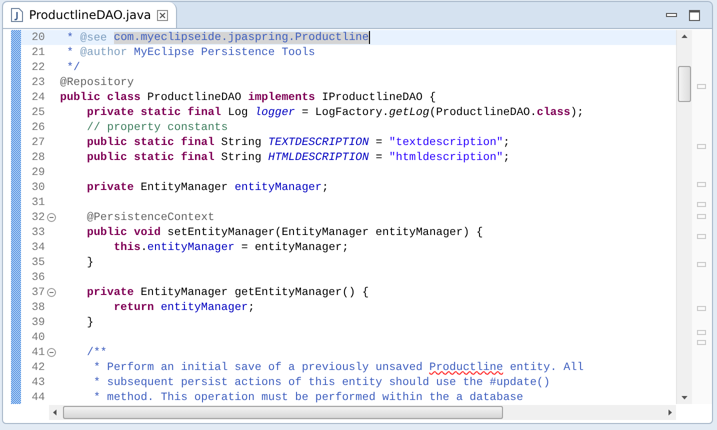 This screenshot has width=717, height=430. What do you see at coordinates (162, 15) in the screenshot?
I see `close-icon` at bounding box center [162, 15].